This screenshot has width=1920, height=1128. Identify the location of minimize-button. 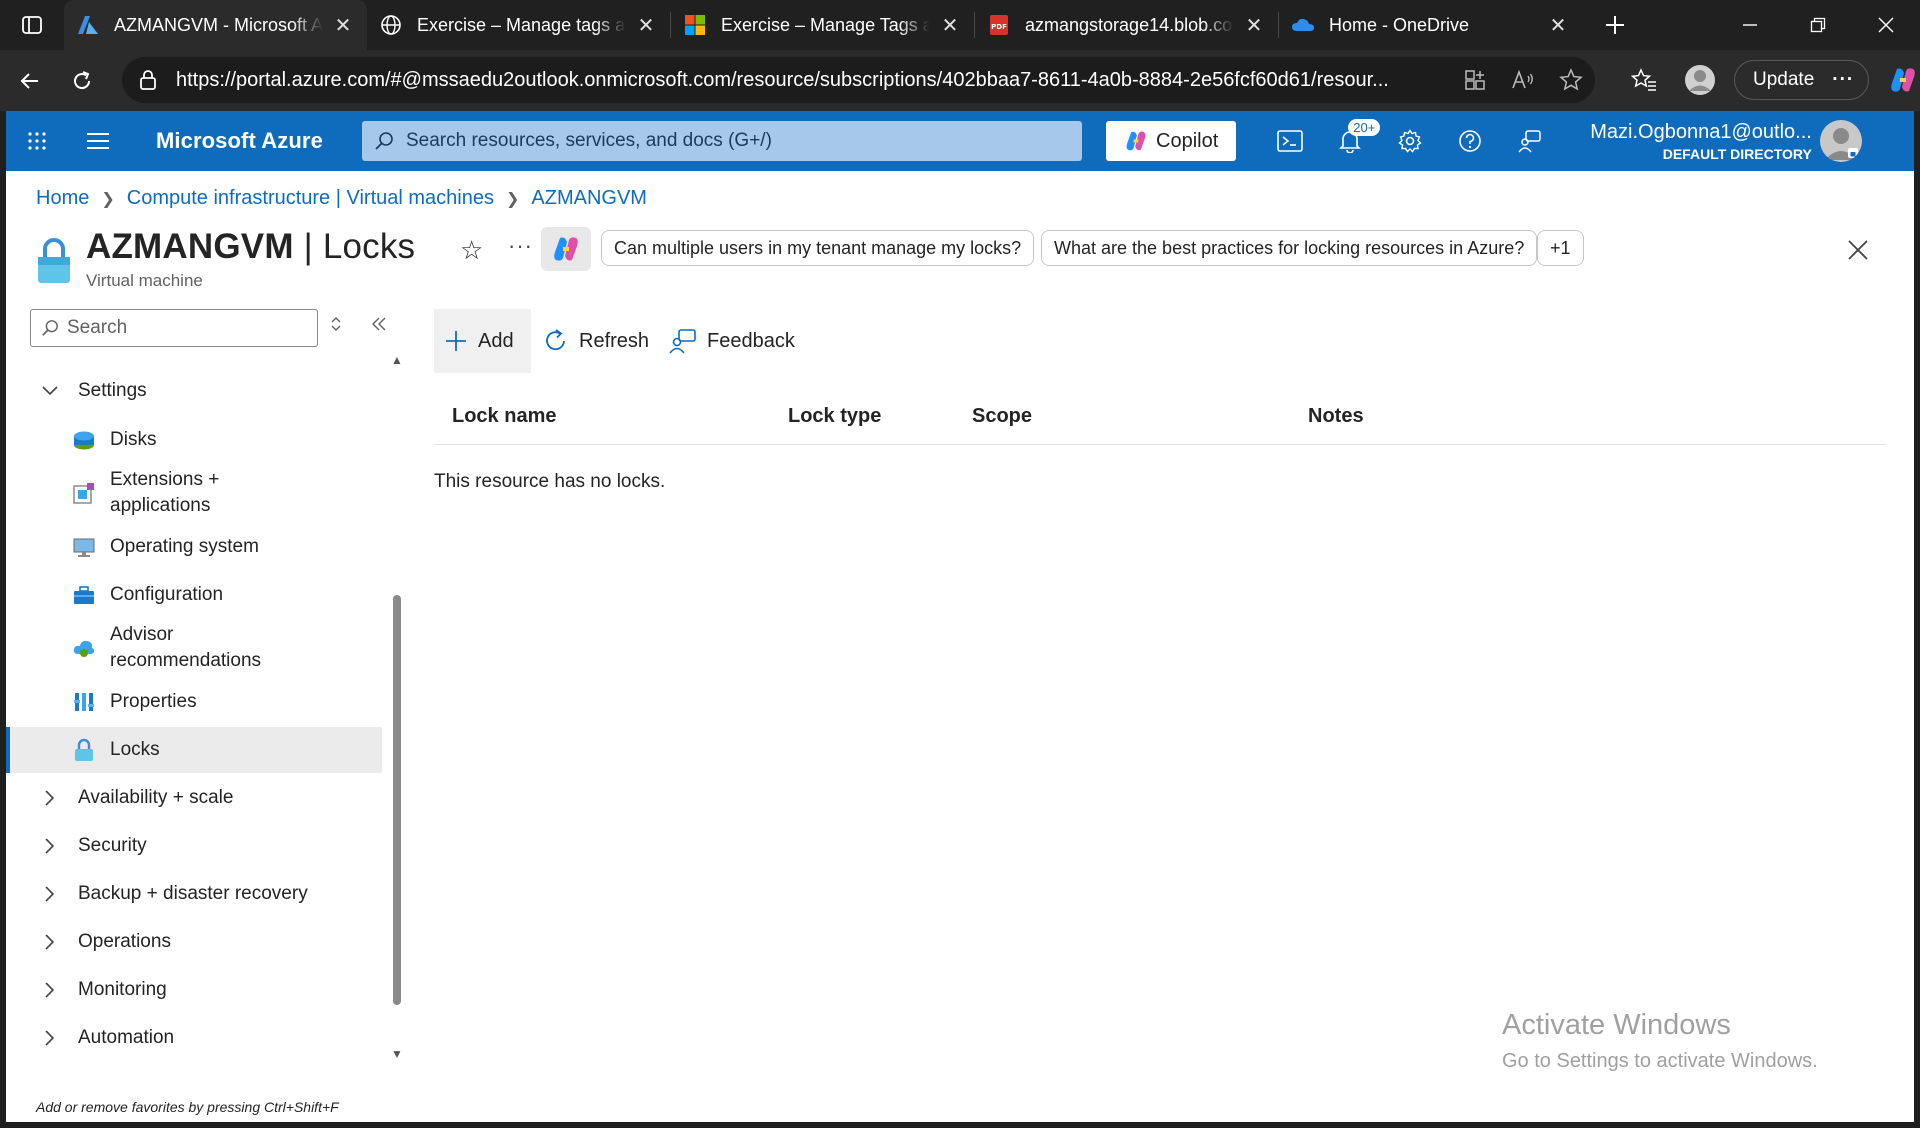
(1750, 25).